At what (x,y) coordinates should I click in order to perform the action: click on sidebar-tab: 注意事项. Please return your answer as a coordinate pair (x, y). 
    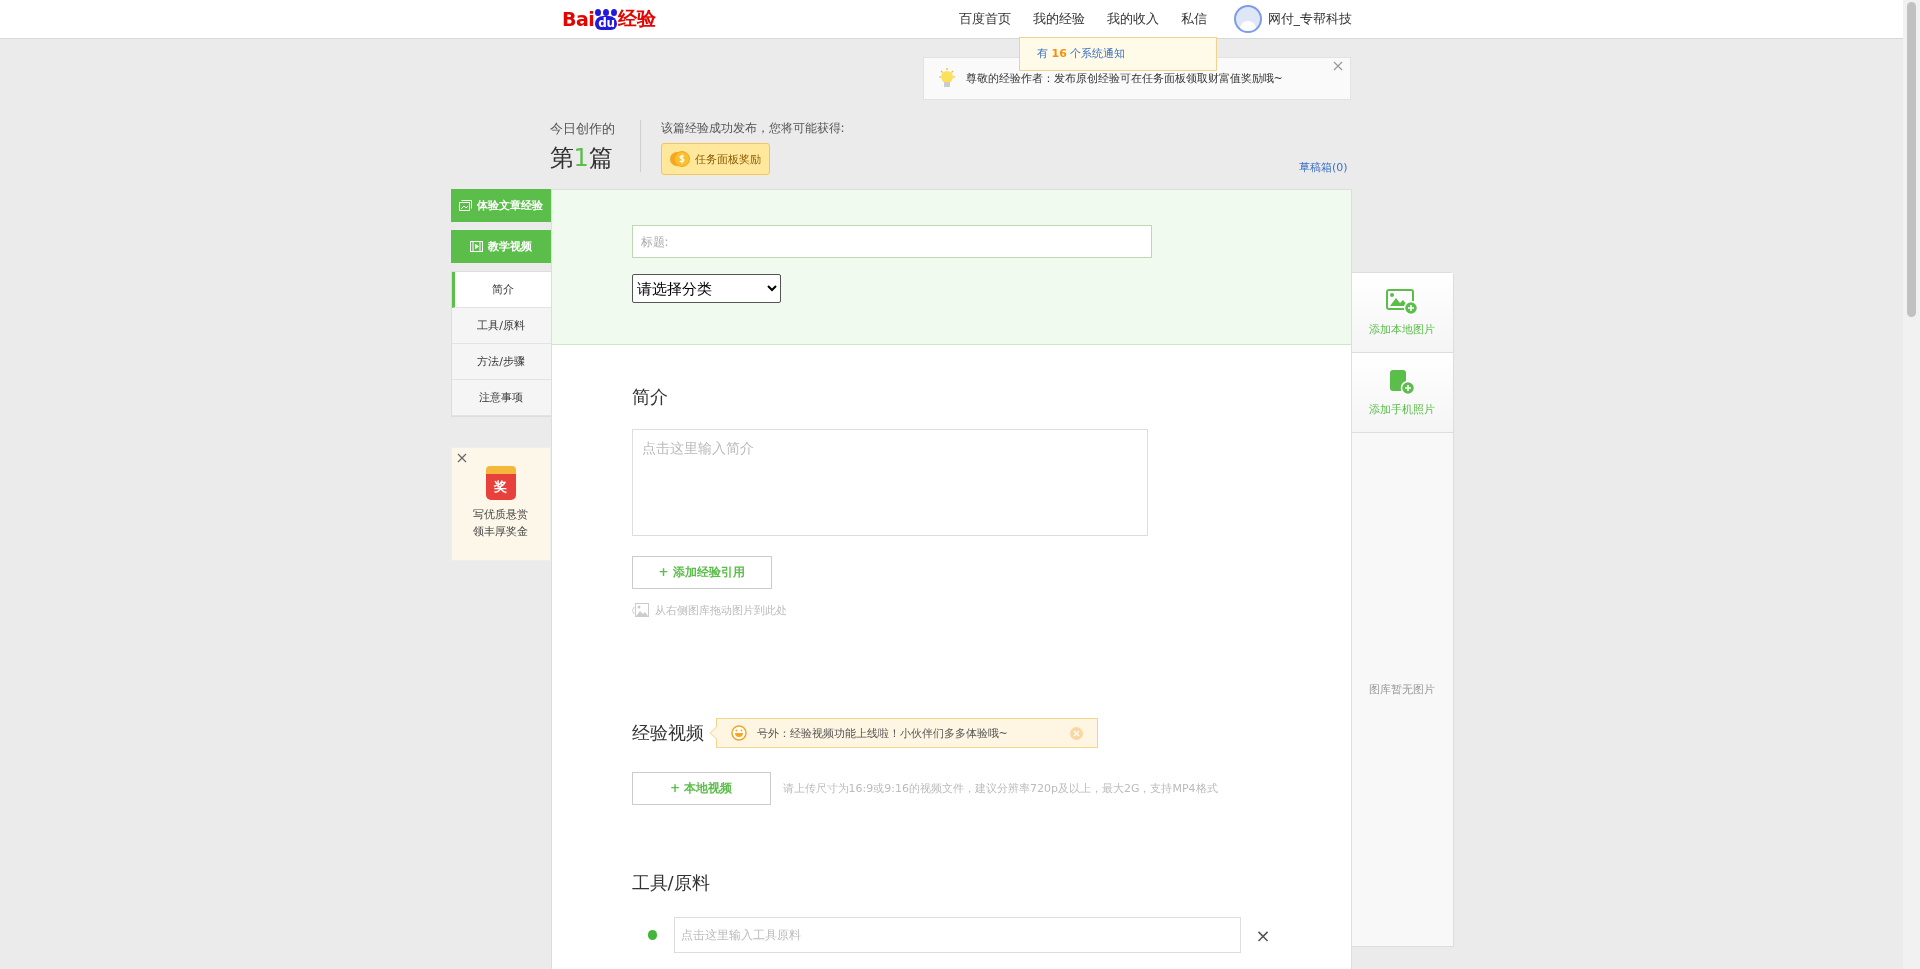
    Looking at the image, I should click on (501, 398).